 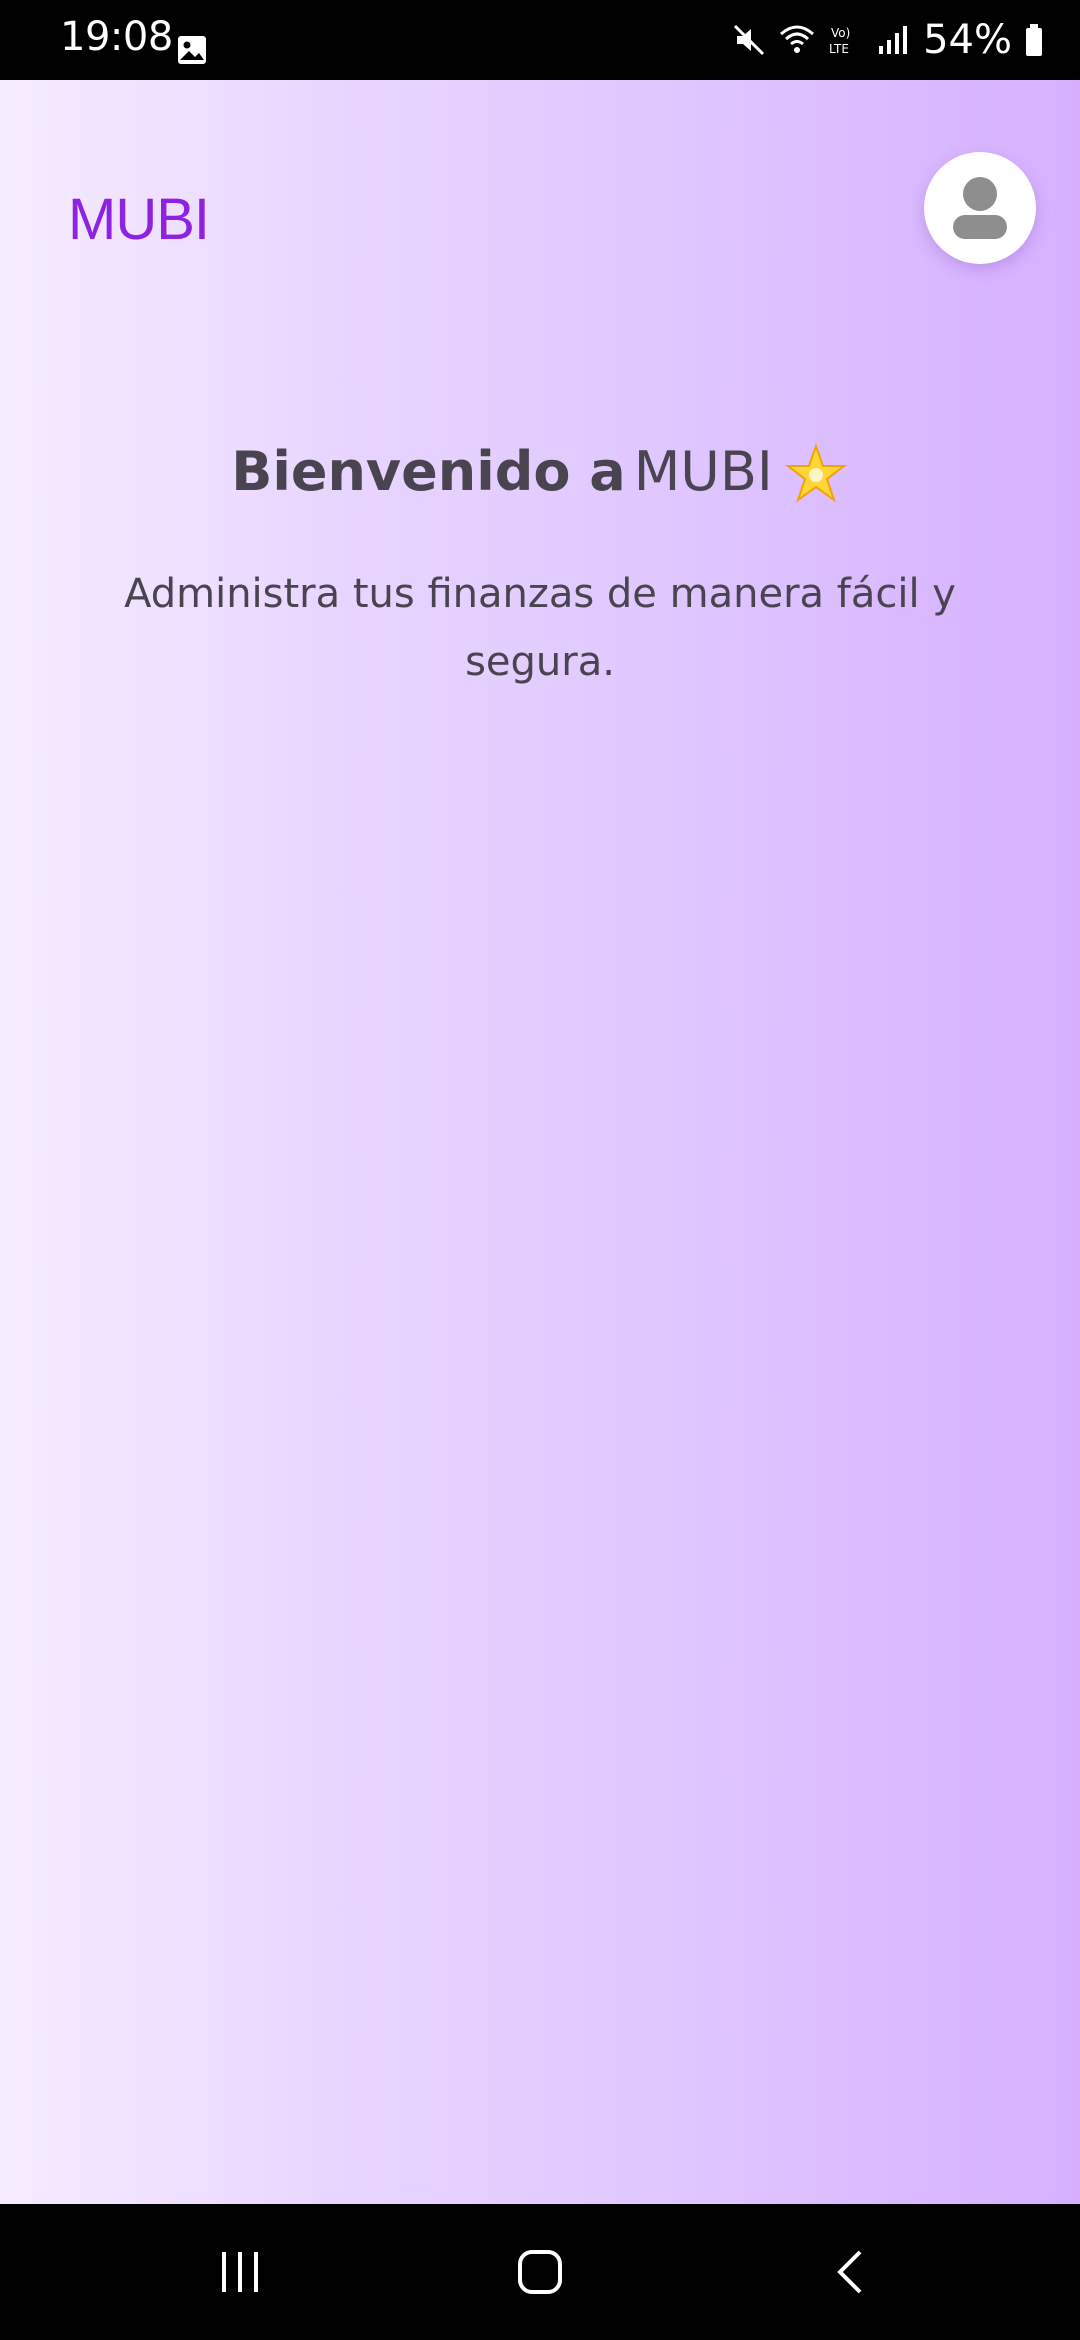 I want to click on wifi-icon, so click(x=797, y=39).